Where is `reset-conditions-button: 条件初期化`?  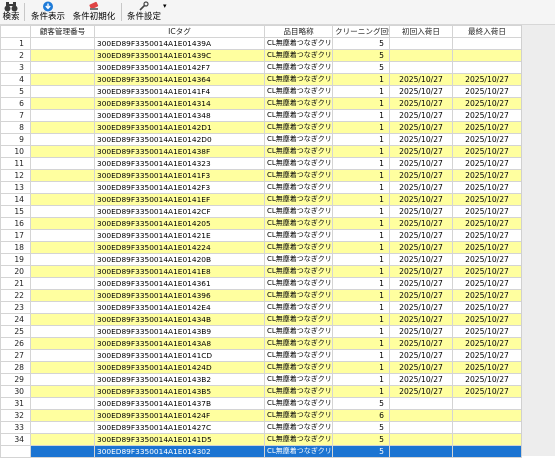
reset-conditions-button: 条件初期化 is located at coordinates (94, 12).